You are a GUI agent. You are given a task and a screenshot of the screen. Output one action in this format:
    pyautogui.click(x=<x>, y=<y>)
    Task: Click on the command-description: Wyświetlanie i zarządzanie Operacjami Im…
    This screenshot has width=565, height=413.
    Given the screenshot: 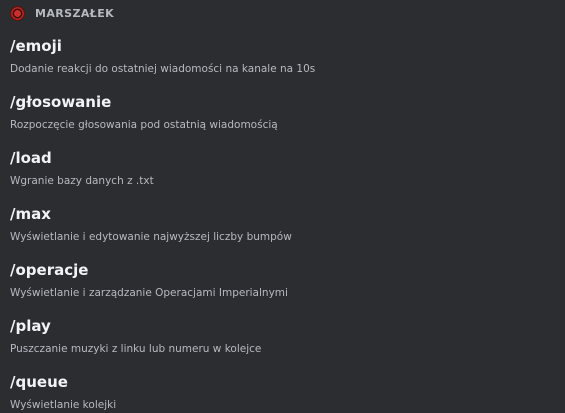 What is the action you would take?
    pyautogui.click(x=149, y=293)
    